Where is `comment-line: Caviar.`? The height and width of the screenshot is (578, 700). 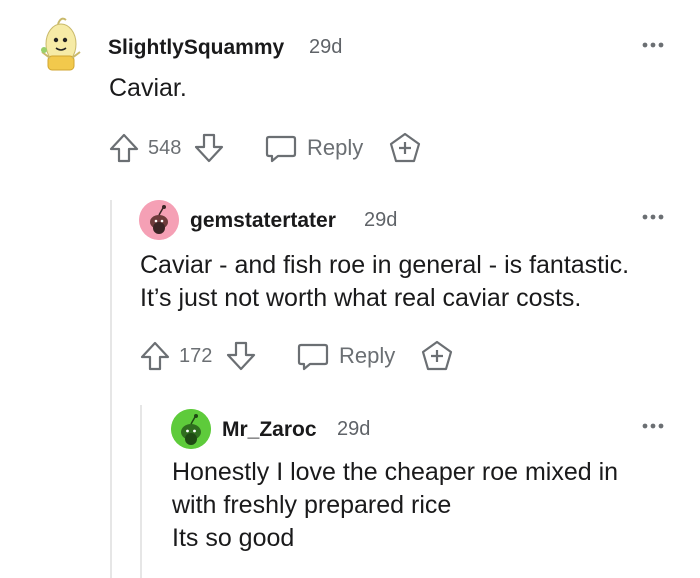
comment-line: Caviar. is located at coordinates (148, 88).